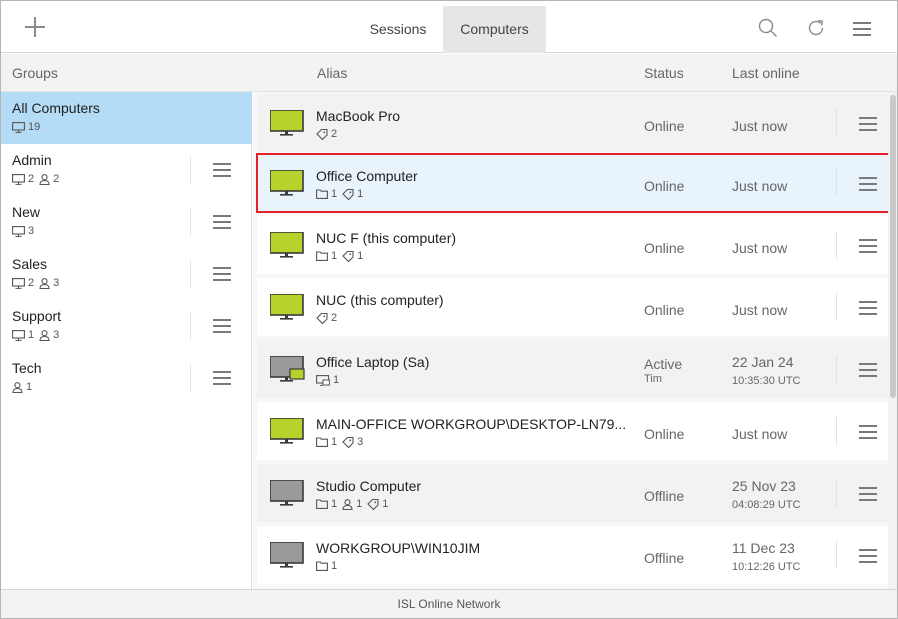 The height and width of the screenshot is (619, 898). What do you see at coordinates (360, 194) in the screenshot?
I see `tag-count: 1` at bounding box center [360, 194].